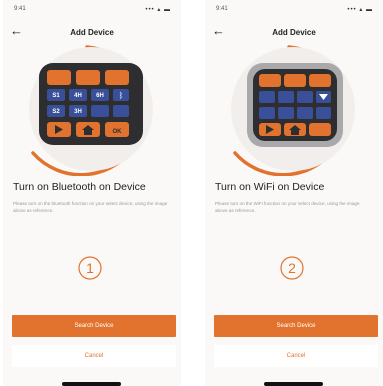  What do you see at coordinates (56, 96) in the screenshot?
I see `key-label: S1` at bounding box center [56, 96].